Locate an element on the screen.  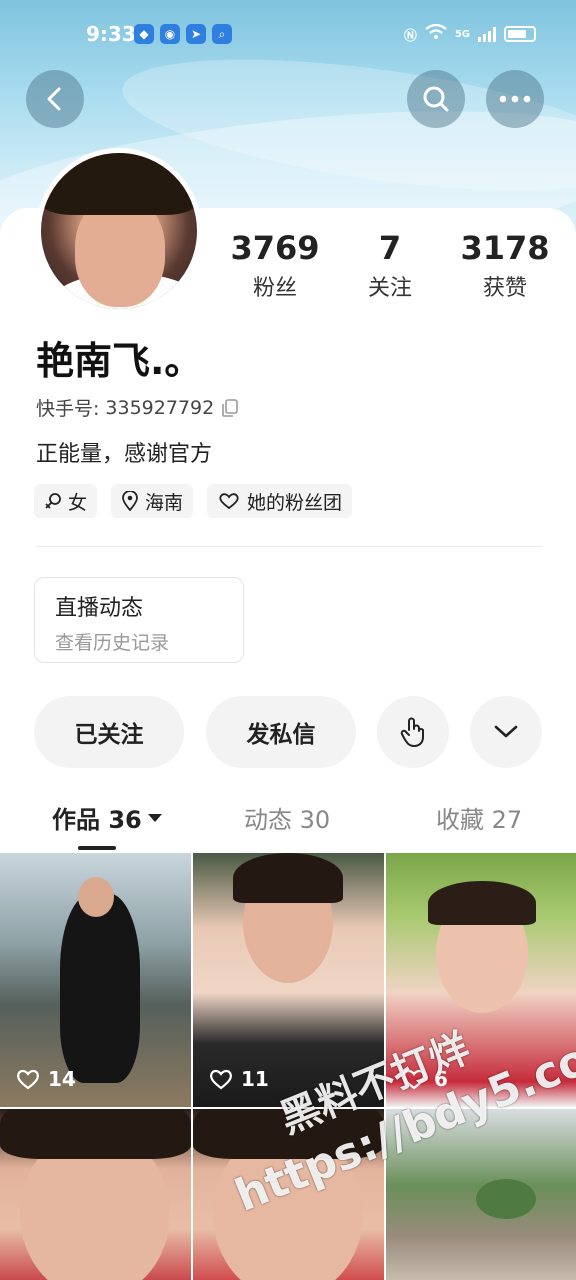
tag-fan-club: 她的粉丝团 is located at coordinates (280, 501).